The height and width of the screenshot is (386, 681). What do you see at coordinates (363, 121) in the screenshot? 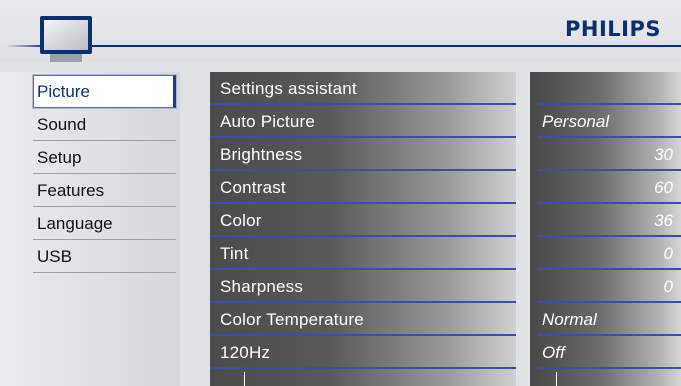
I see `setting-auto-picture: Auto Picture` at bounding box center [363, 121].